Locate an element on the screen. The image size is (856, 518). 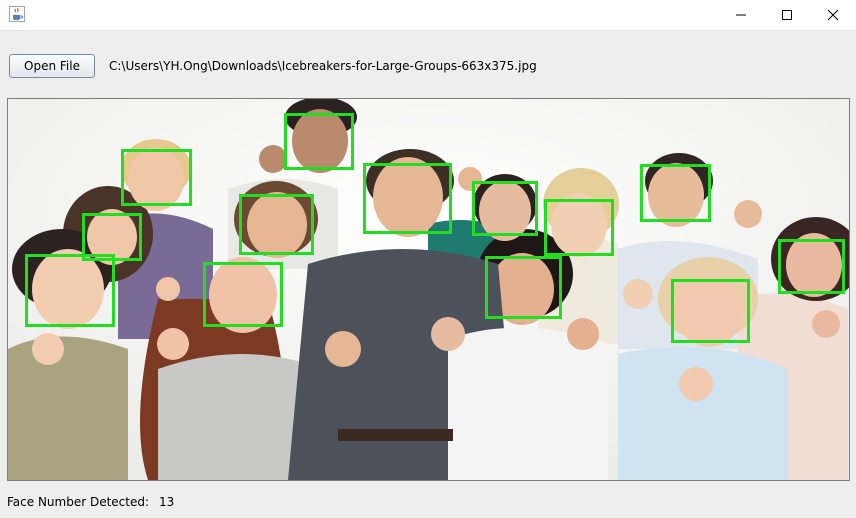
minimize-icon is located at coordinates (741, 15).